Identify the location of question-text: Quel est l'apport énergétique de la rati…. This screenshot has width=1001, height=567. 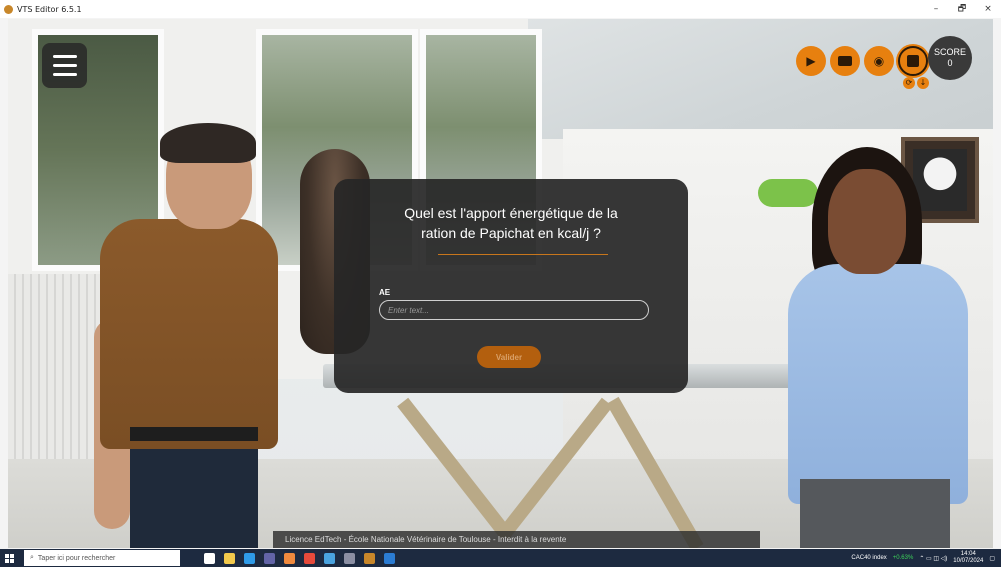
(511, 223).